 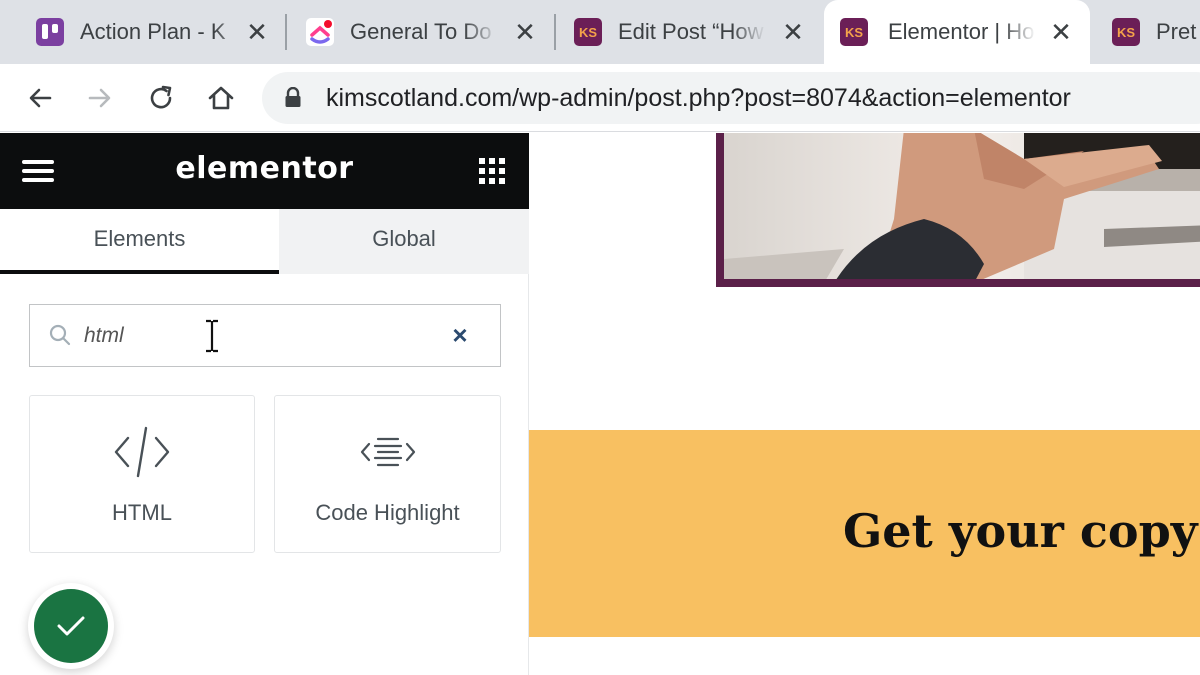 I want to click on tab-global: Global, so click(x=404, y=241).